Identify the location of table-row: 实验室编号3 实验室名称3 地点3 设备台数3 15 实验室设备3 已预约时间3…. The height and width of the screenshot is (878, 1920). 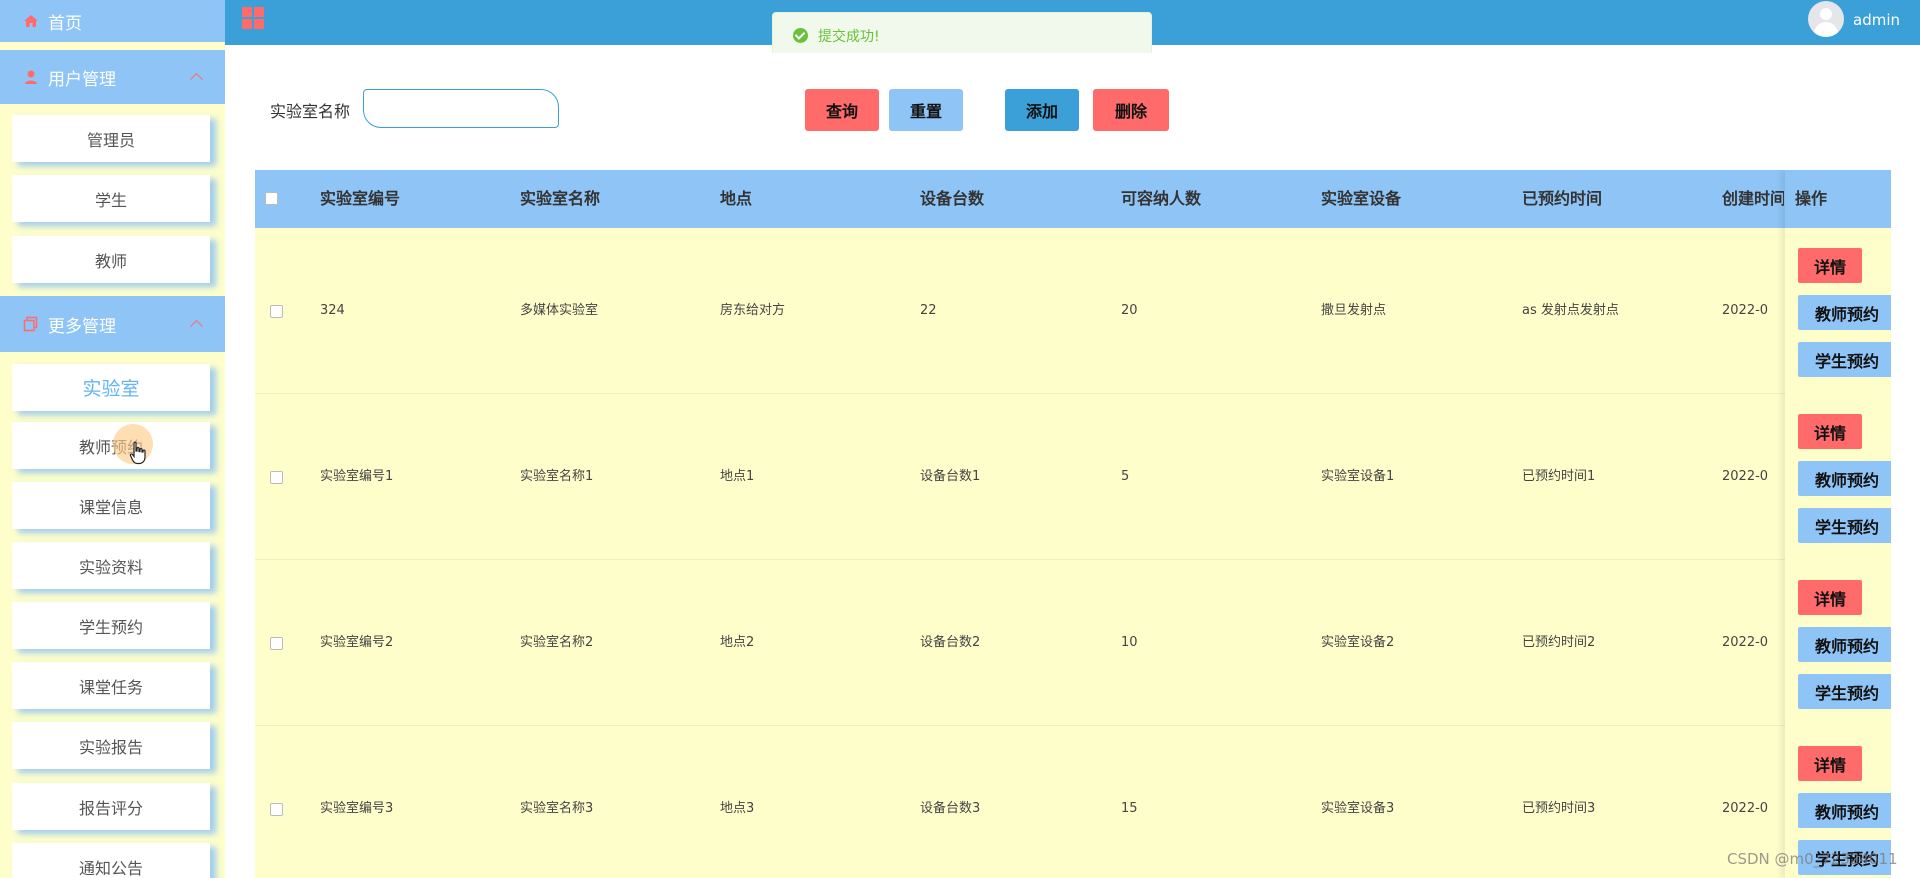
(1073, 802).